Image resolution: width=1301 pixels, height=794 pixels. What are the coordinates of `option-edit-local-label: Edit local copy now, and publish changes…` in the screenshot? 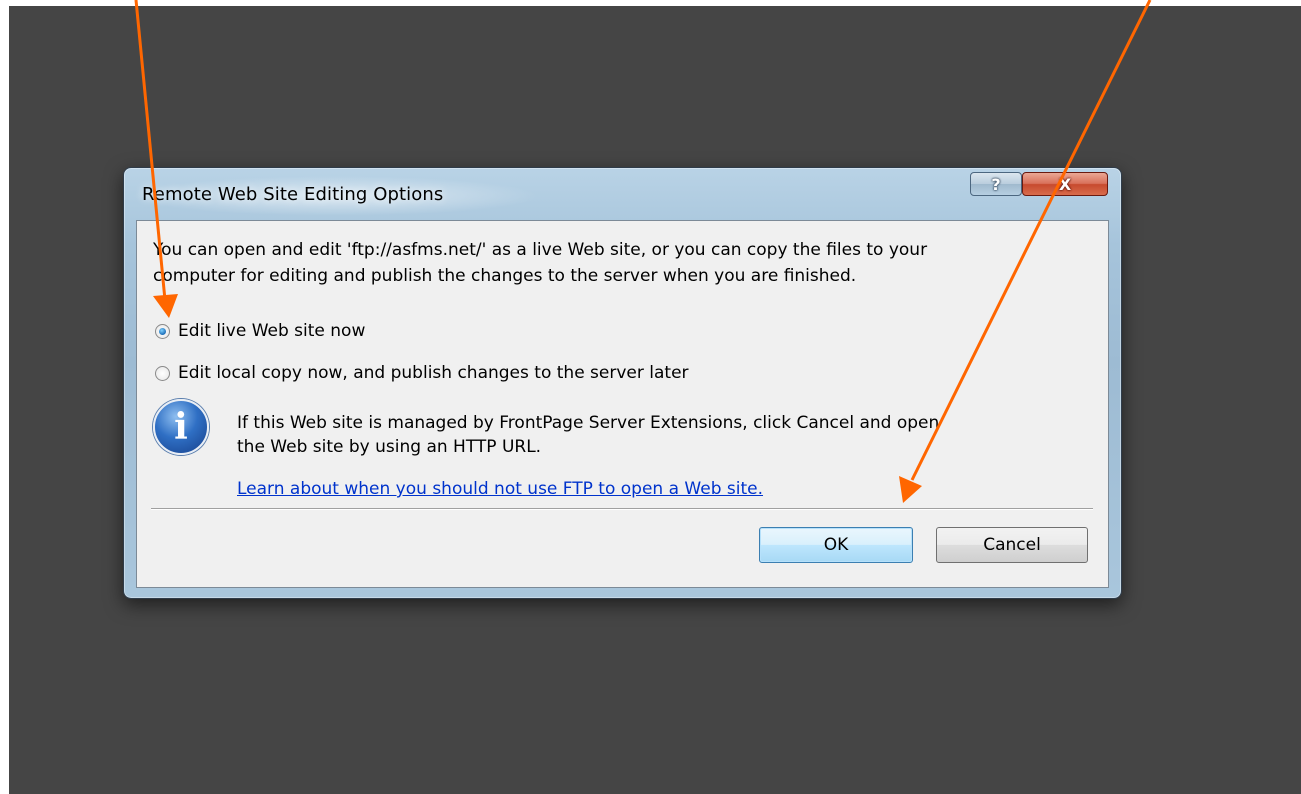 It's located at (433, 373).